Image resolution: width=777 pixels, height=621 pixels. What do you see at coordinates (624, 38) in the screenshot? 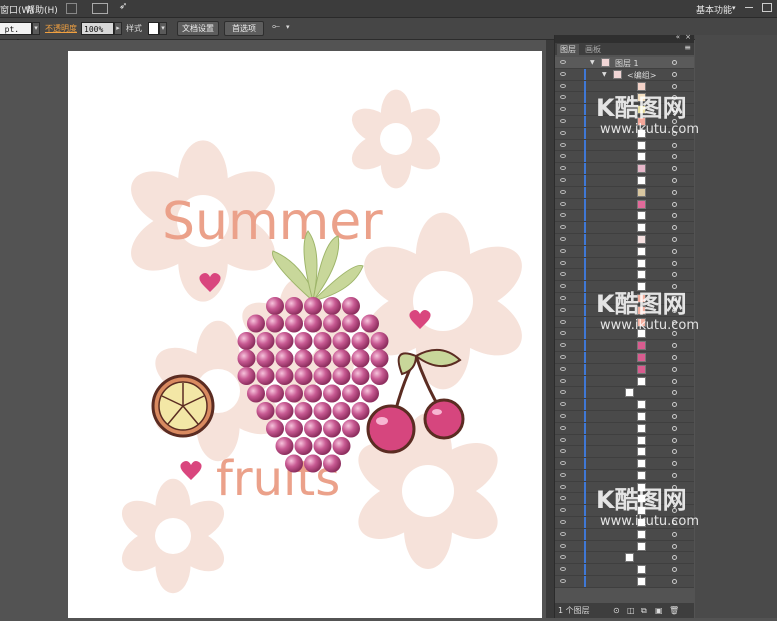
I see `panel-header: « ×` at bounding box center [624, 38].